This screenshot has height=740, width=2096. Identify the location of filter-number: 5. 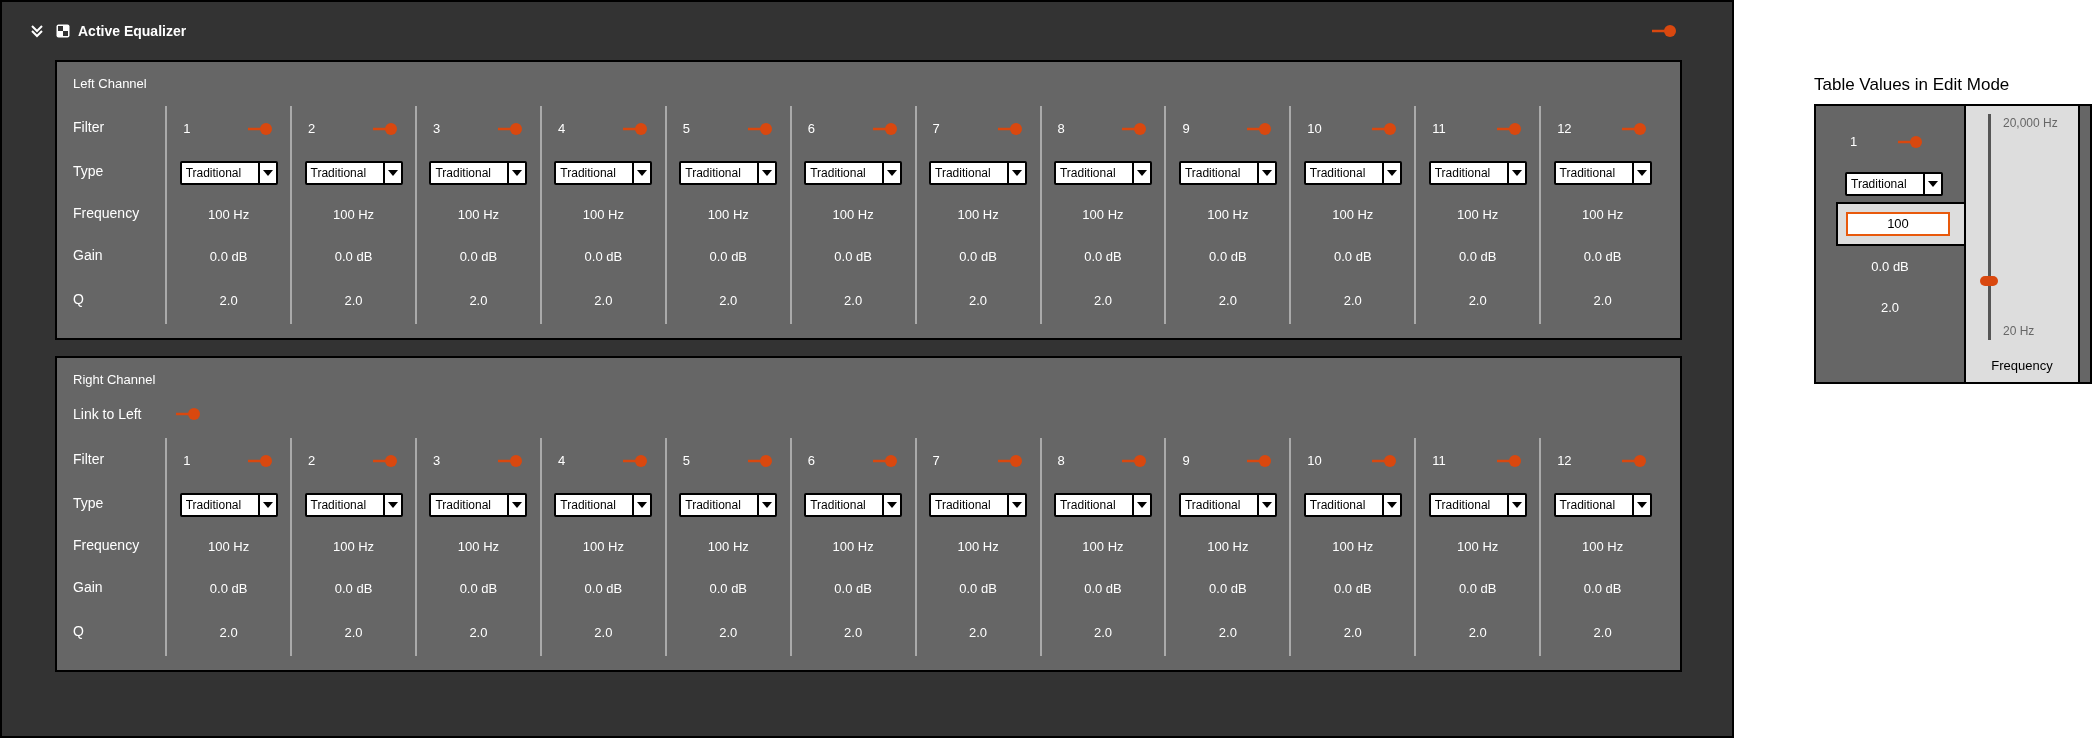
(686, 129).